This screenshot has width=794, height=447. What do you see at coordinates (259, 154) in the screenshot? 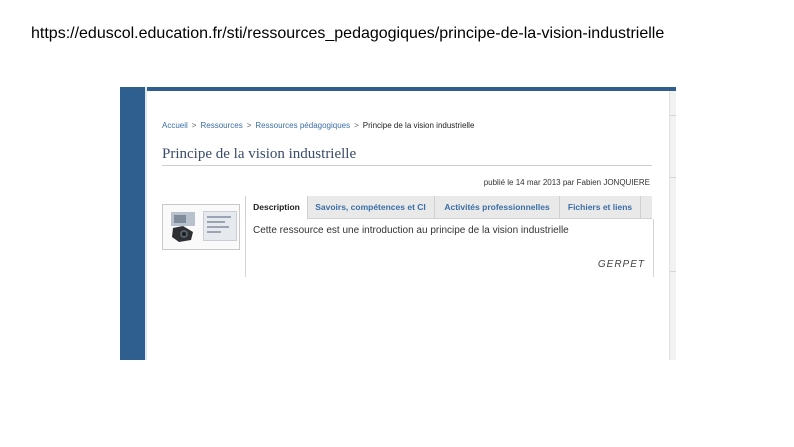
I see `page-title: Principe de la vision industrielle` at bounding box center [259, 154].